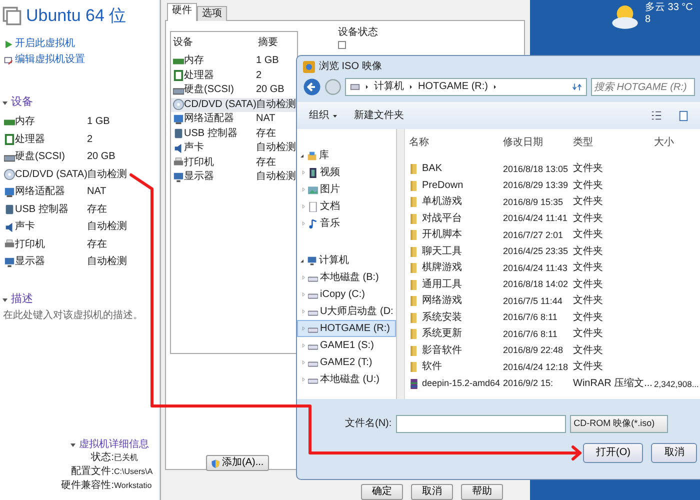 The image size is (700, 500). What do you see at coordinates (51, 244) in the screenshot?
I see `device-name: 打印机` at bounding box center [51, 244].